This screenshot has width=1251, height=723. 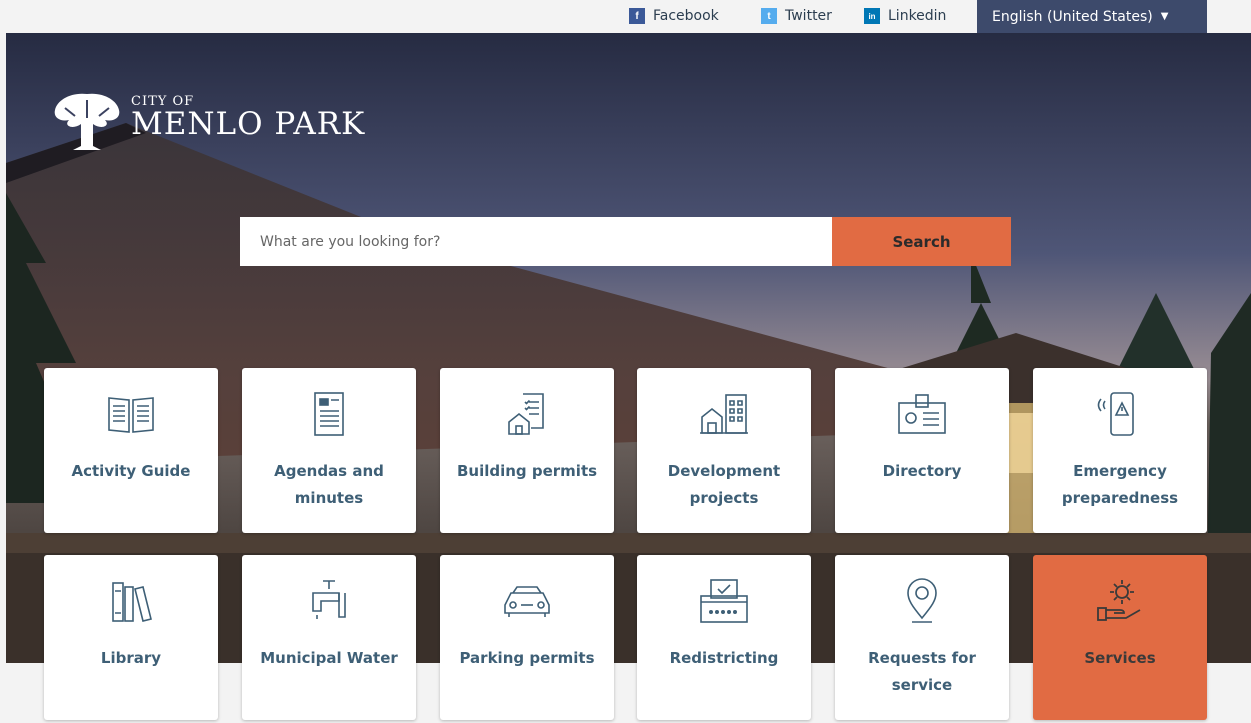 I want to click on map-pin-icon, so click(x=922, y=601).